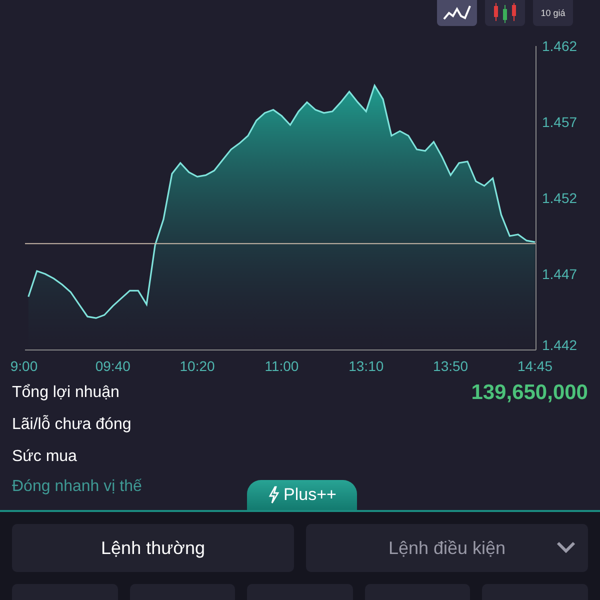 This screenshot has width=600, height=600. I want to click on y-axis-label: 1.462, so click(560, 46).